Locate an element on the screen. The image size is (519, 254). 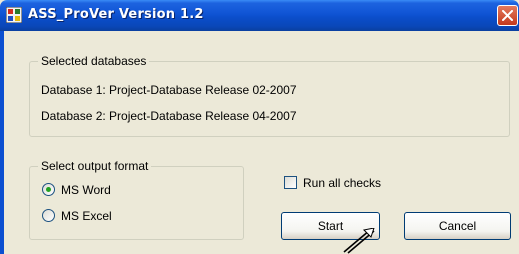
run-all-checks-checkbox: Run all checks is located at coordinates (332, 183).